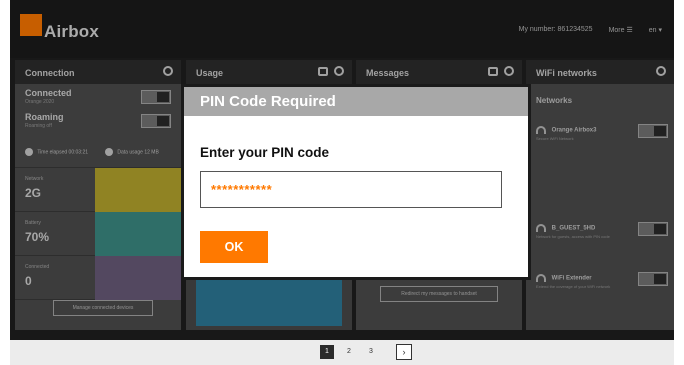 The height and width of the screenshot is (365, 684). Describe the element at coordinates (404, 352) in the screenshot. I see `next-page-button: ›` at that location.